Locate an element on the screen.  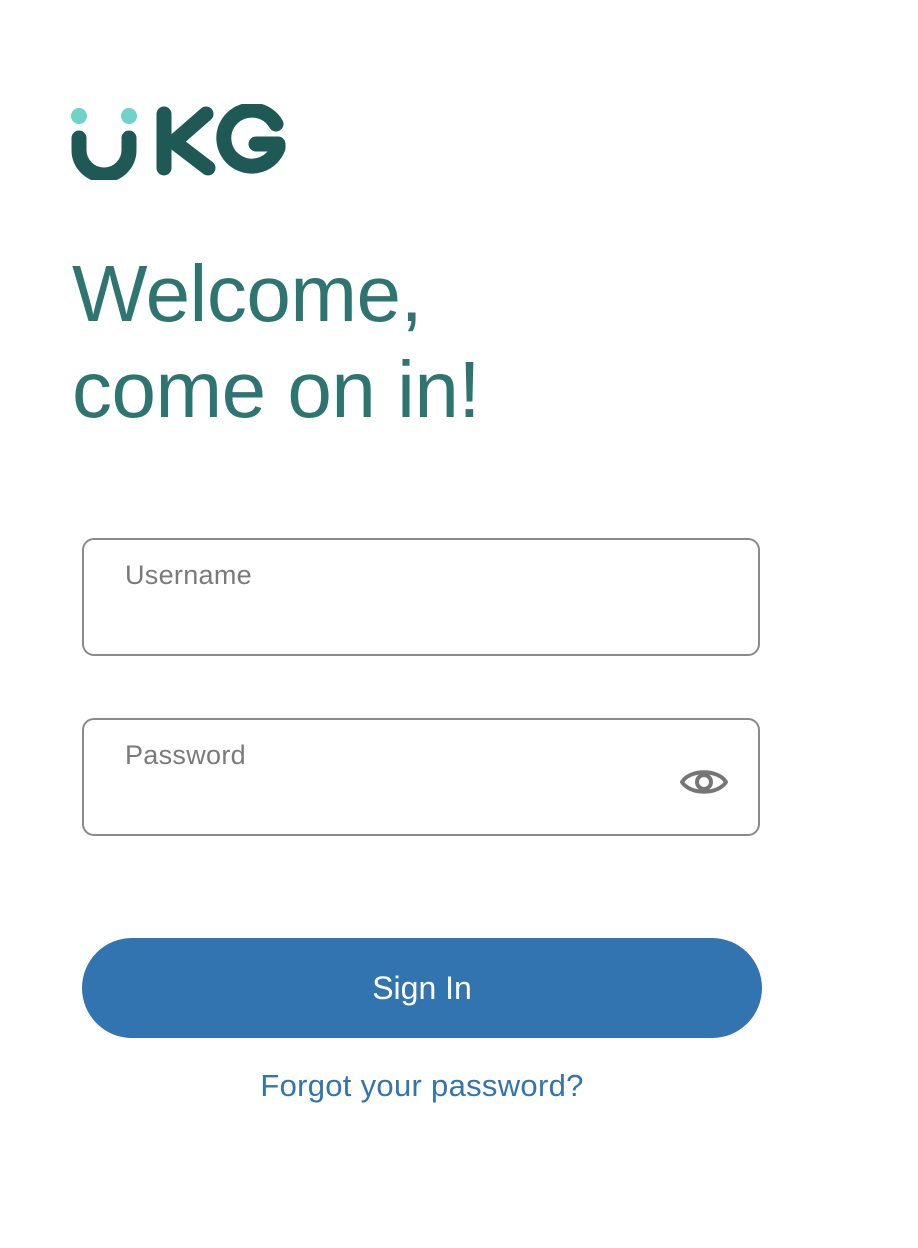
password-field: Password is located at coordinates (421, 777).